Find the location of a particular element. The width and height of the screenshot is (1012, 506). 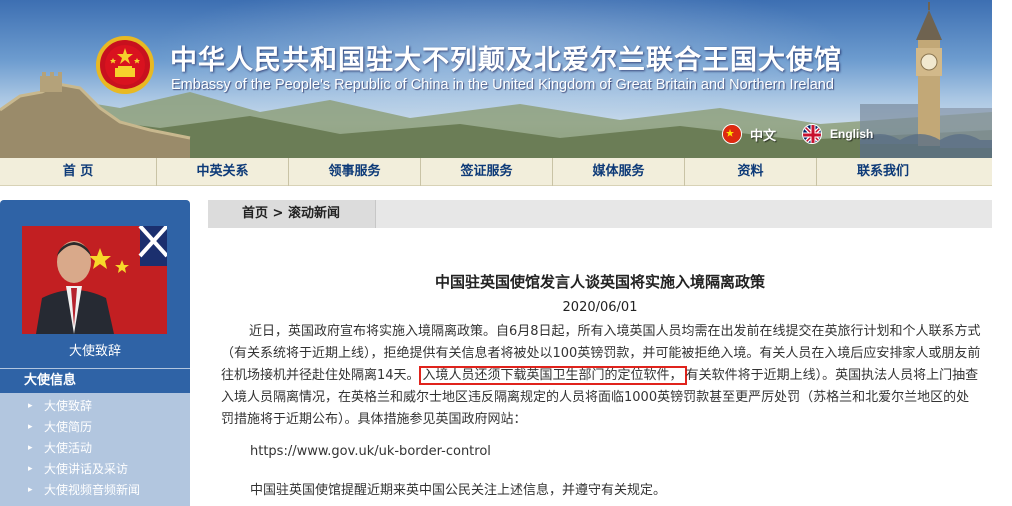

article-title: 中国驻英国使馆发言人谈英国将实施入境隔离政策 is located at coordinates (599, 282).